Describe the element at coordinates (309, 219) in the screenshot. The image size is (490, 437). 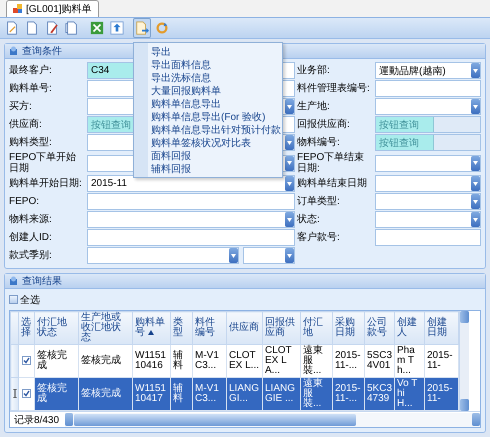
I see `field-label: 状态:` at that location.